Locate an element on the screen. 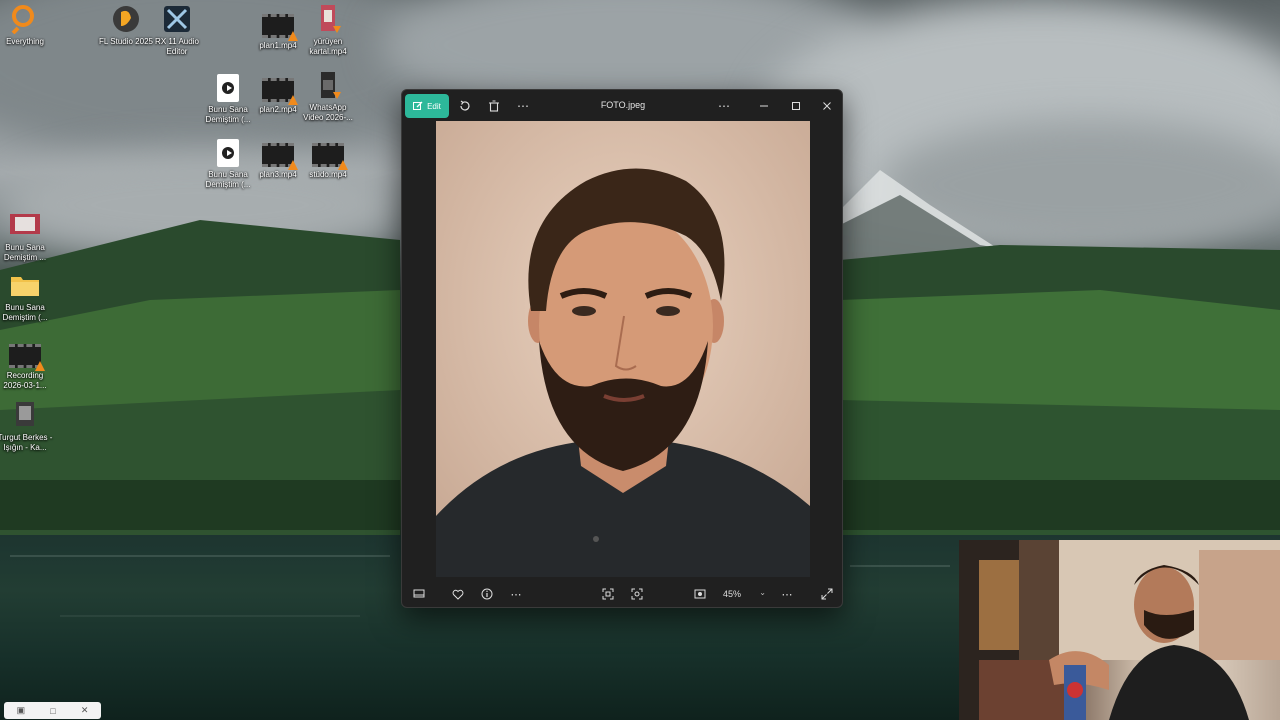  info-icon is located at coordinates (487, 594).